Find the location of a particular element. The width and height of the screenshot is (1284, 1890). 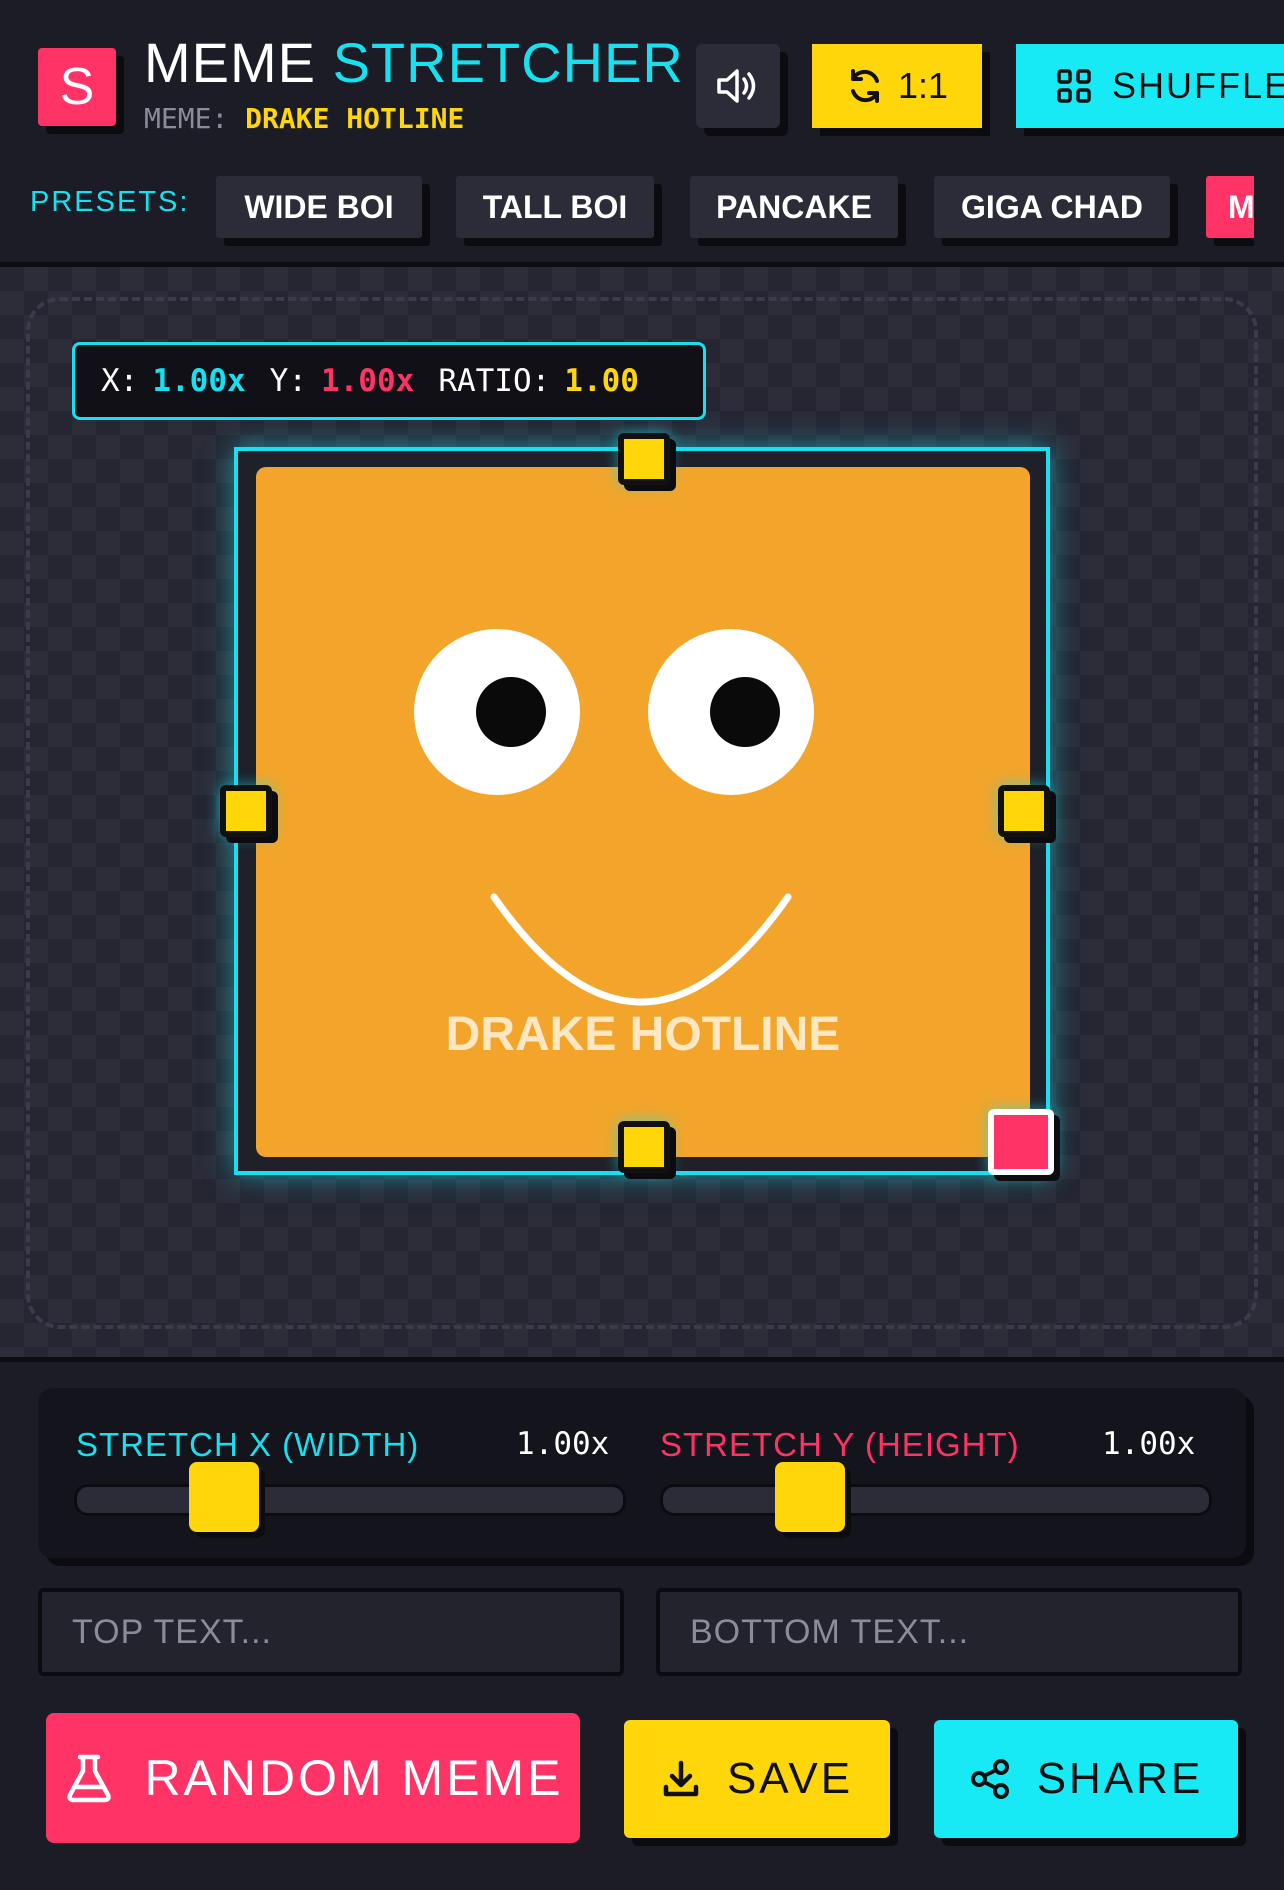

stretch-y-thumb is located at coordinates (810, 1497).